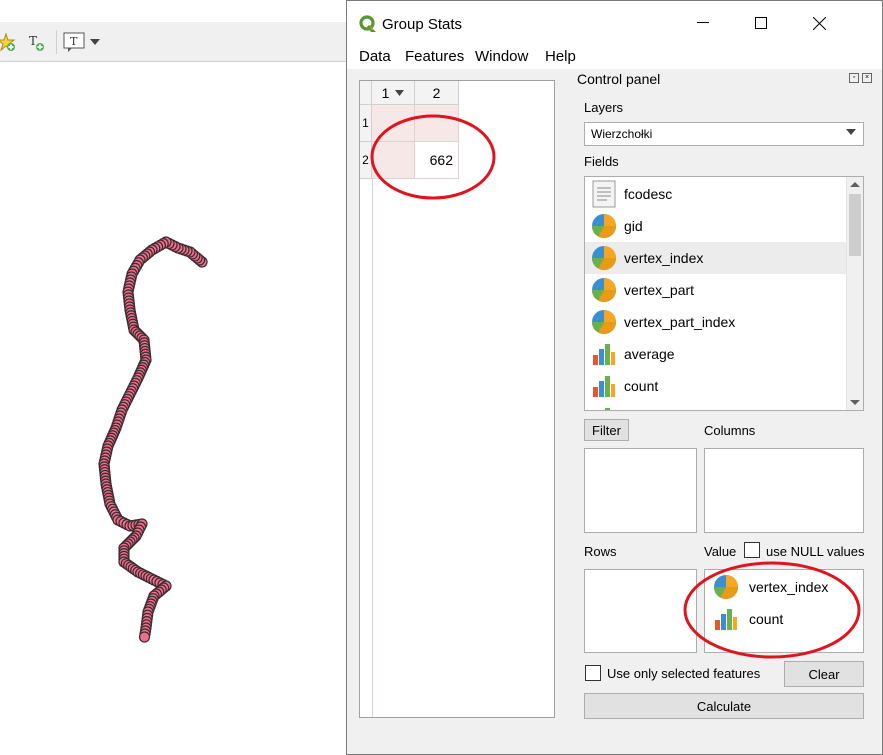 The height and width of the screenshot is (755, 883). Describe the element at coordinates (855, 184) in the screenshot. I see `scroll-up-icon` at that location.